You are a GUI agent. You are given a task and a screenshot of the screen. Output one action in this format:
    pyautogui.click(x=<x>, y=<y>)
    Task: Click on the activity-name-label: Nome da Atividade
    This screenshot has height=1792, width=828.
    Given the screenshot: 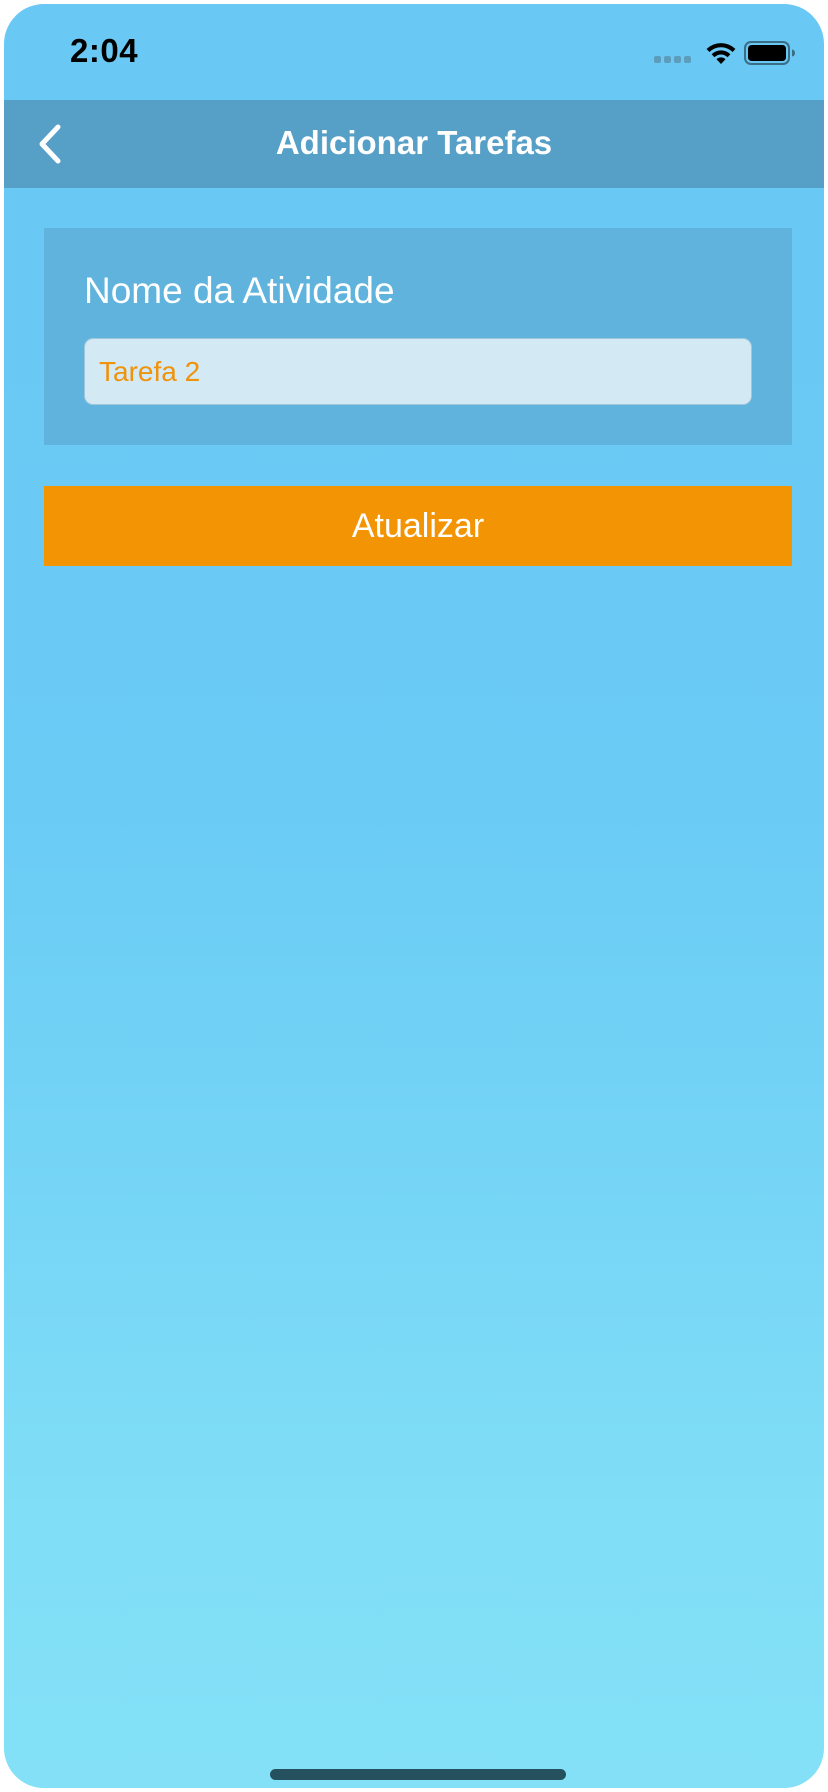 What is the action you would take?
    pyautogui.click(x=239, y=290)
    